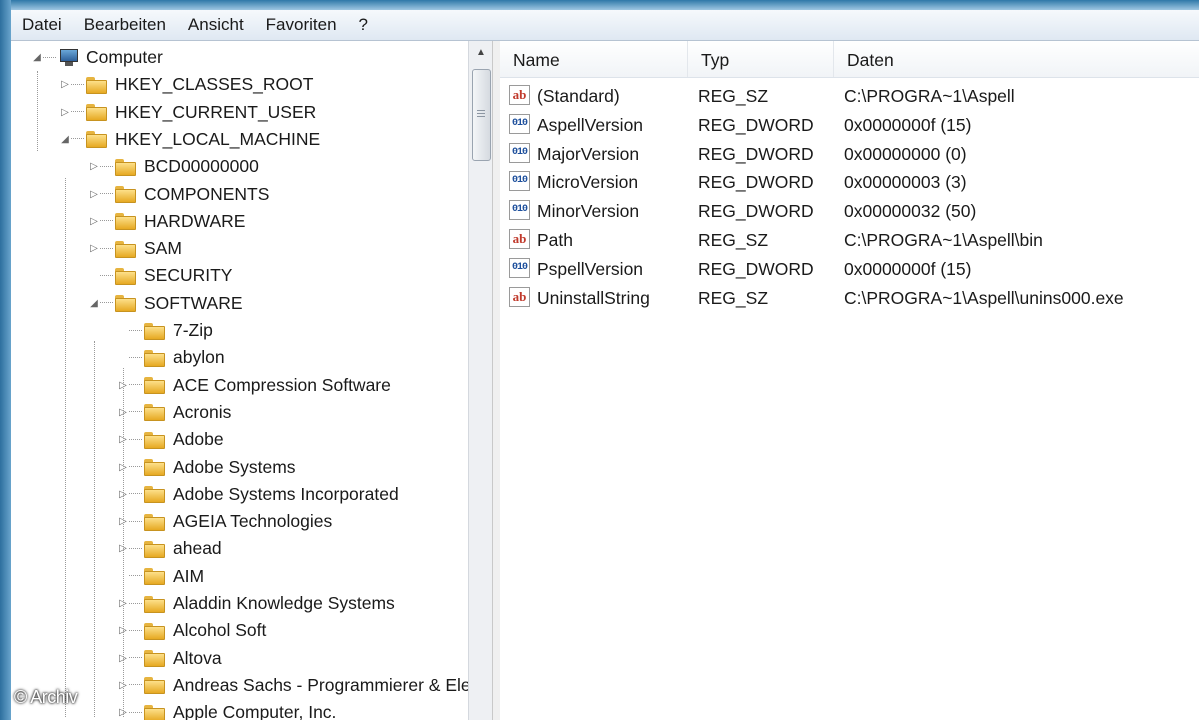 Image resolution: width=1199 pixels, height=720 pixels. I want to click on column-header-type: Typ, so click(761, 59).